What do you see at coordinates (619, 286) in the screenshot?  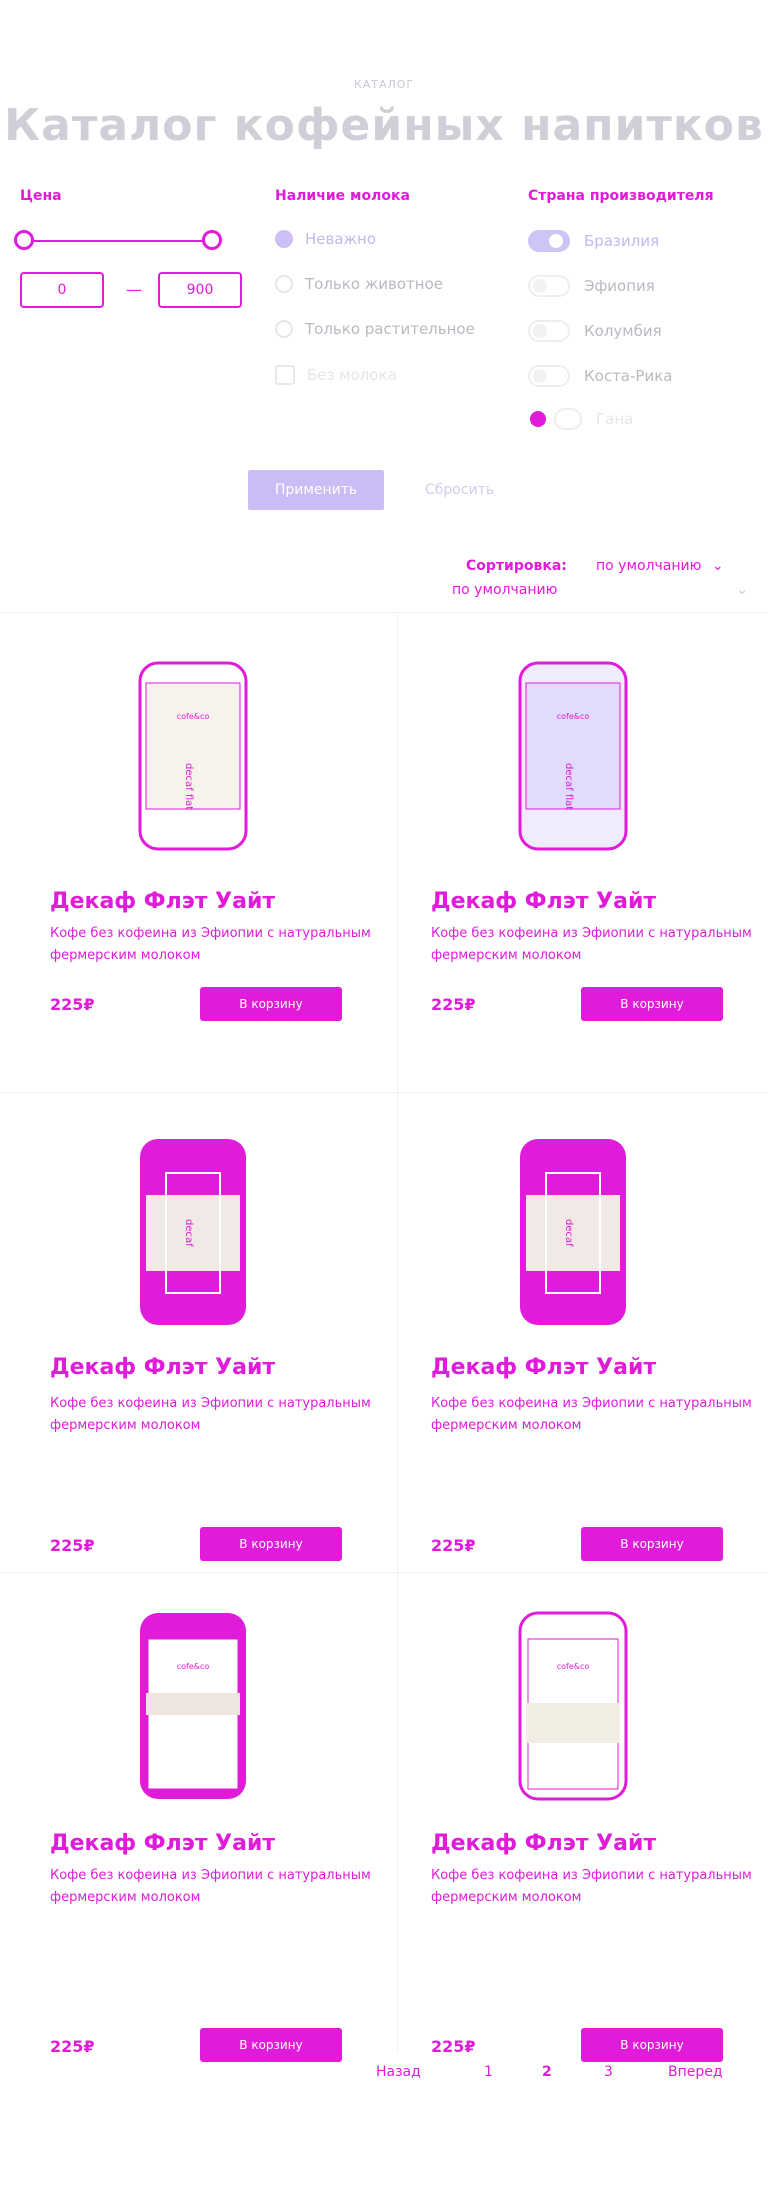 I see `country-option-label: Эфиопия` at bounding box center [619, 286].